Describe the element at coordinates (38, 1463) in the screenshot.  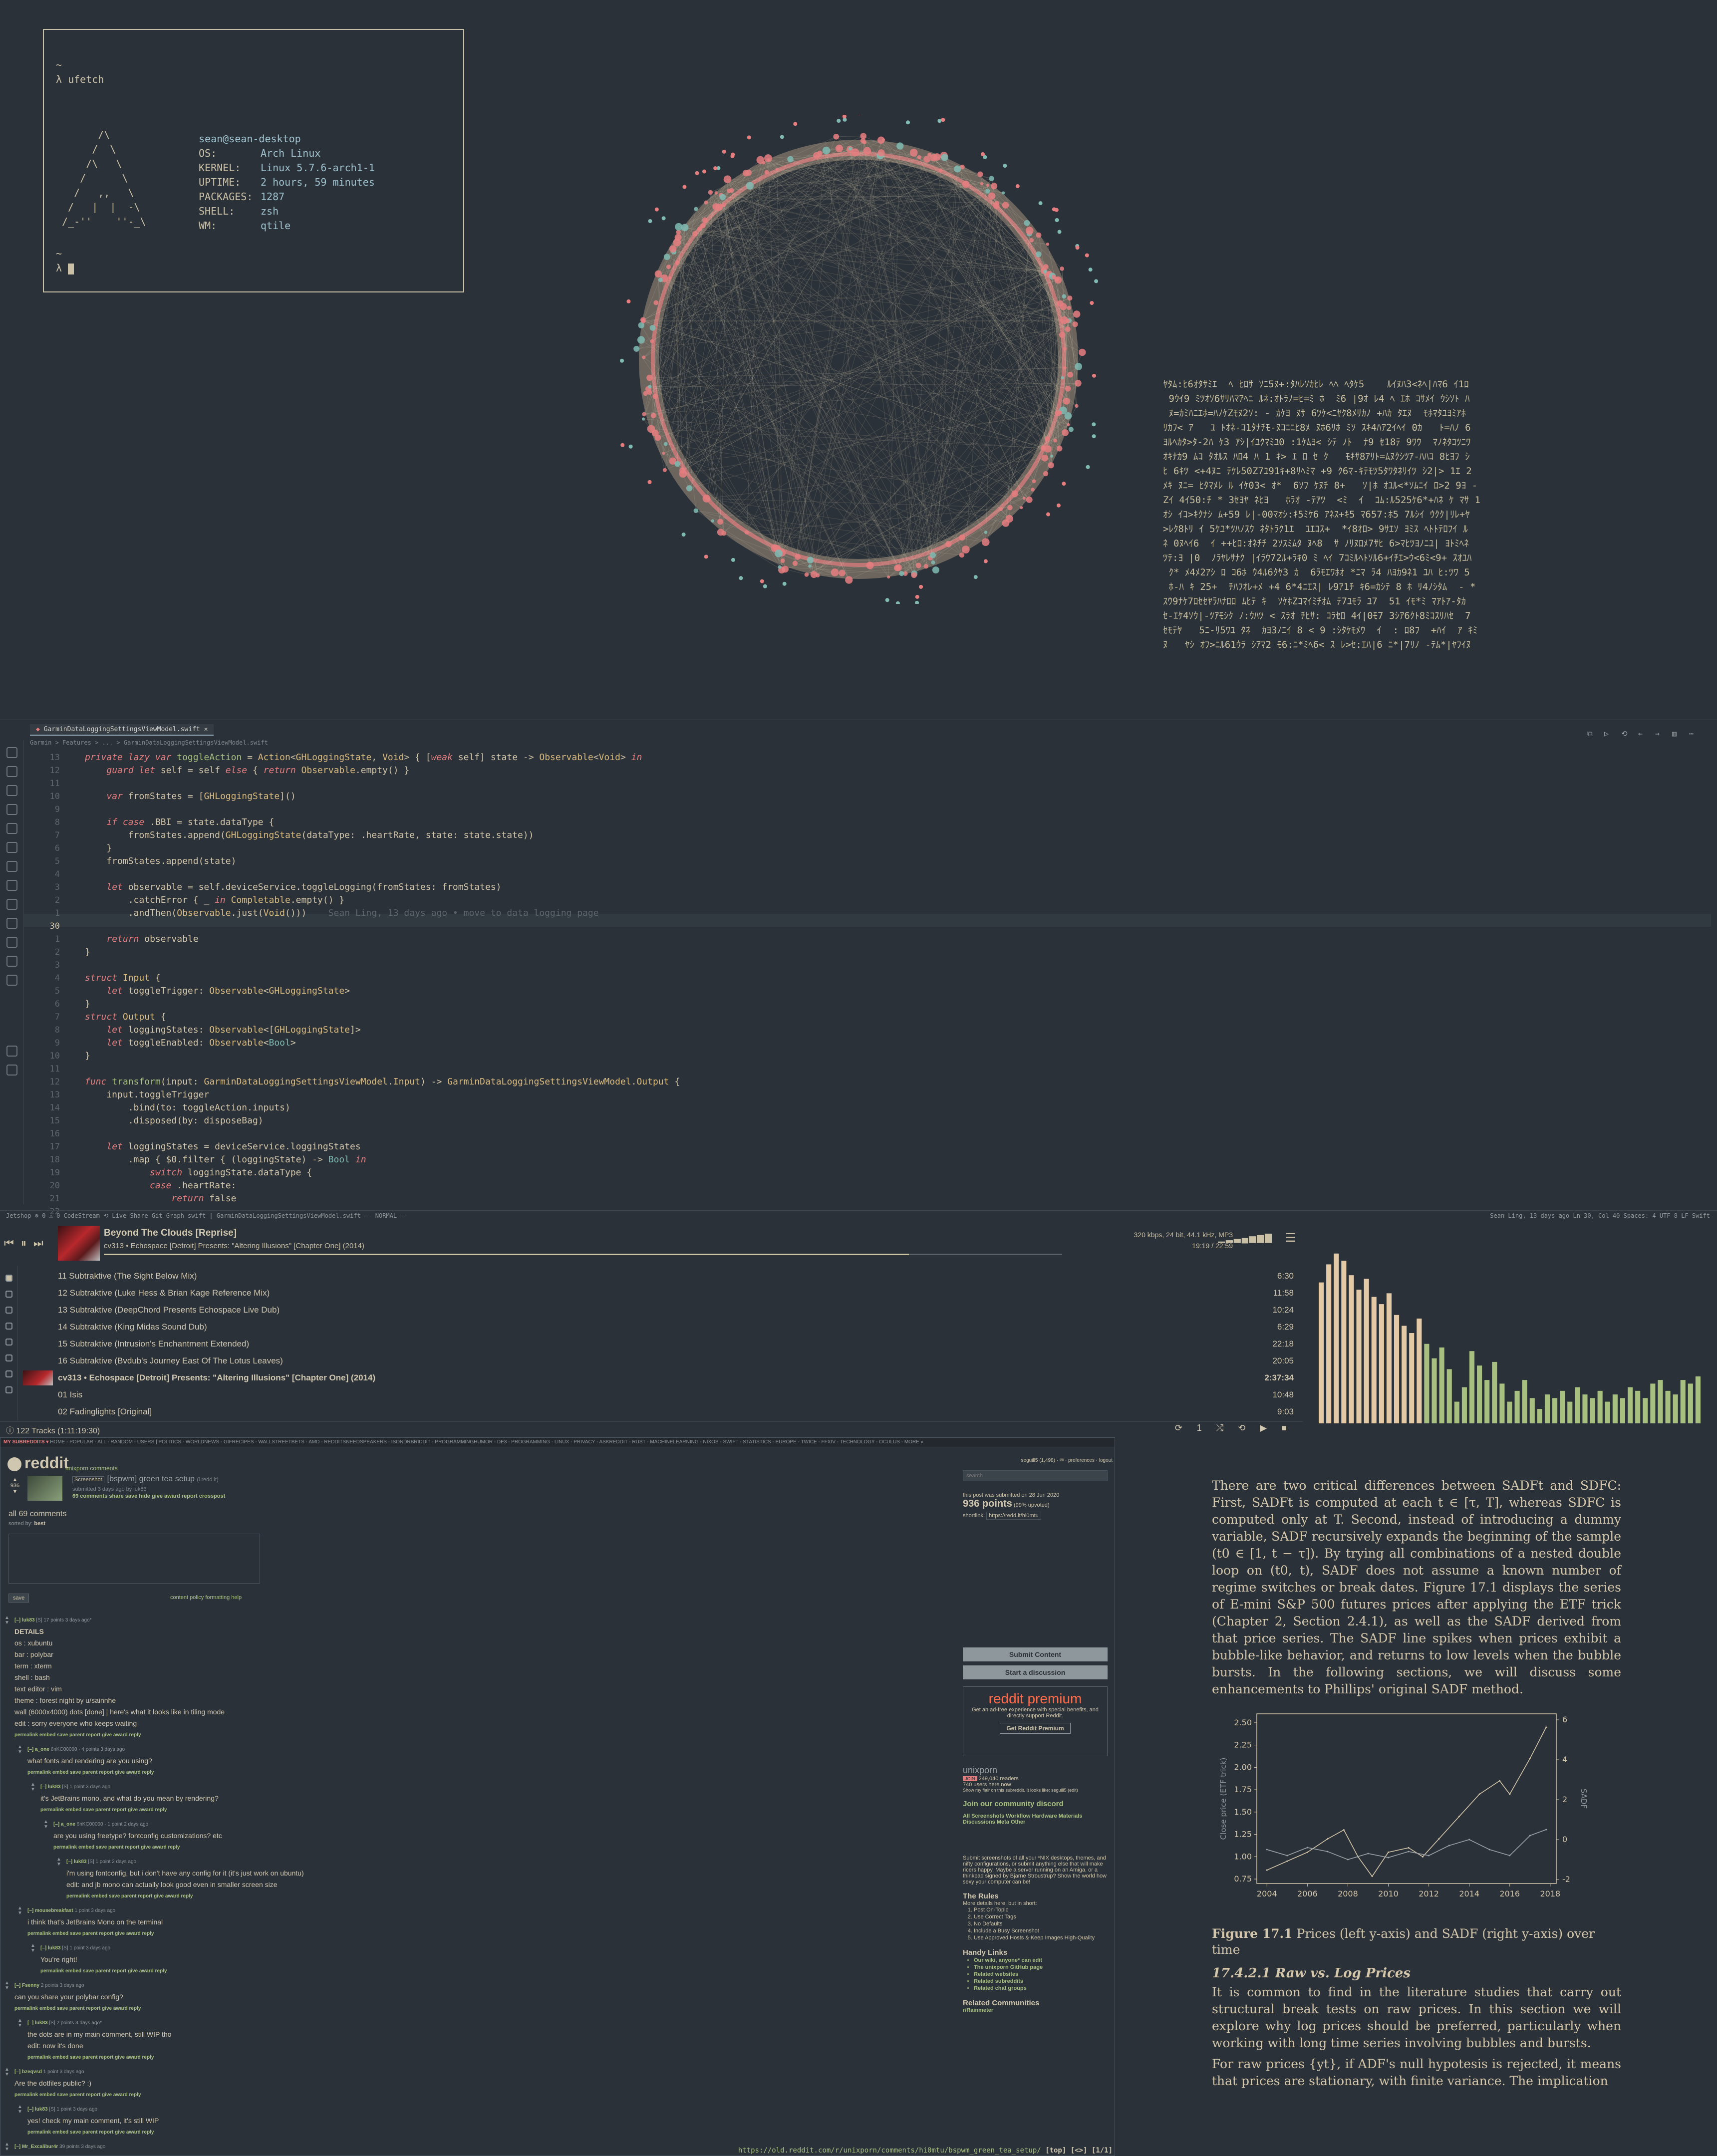
I see `reddit-logo: reddit` at that location.